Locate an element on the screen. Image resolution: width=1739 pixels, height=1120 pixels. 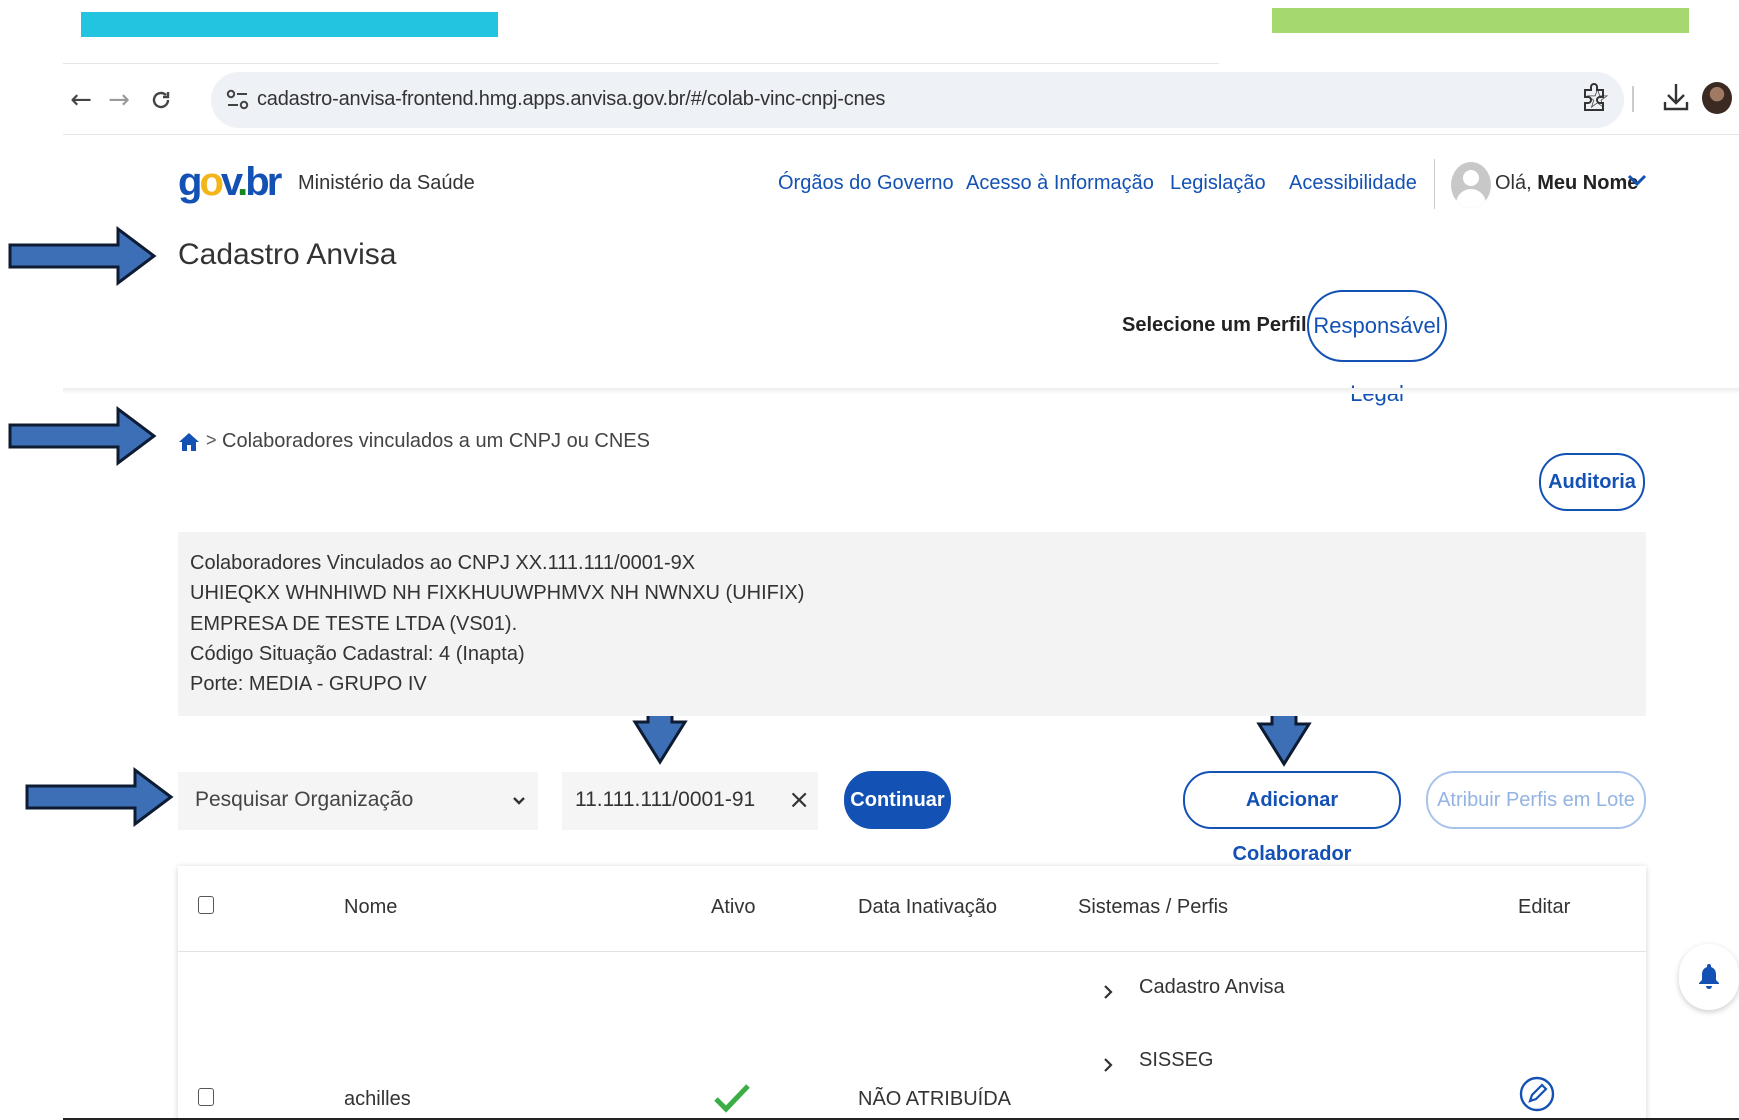
link-acessibilidade: Acessibilidade is located at coordinates (1353, 183).